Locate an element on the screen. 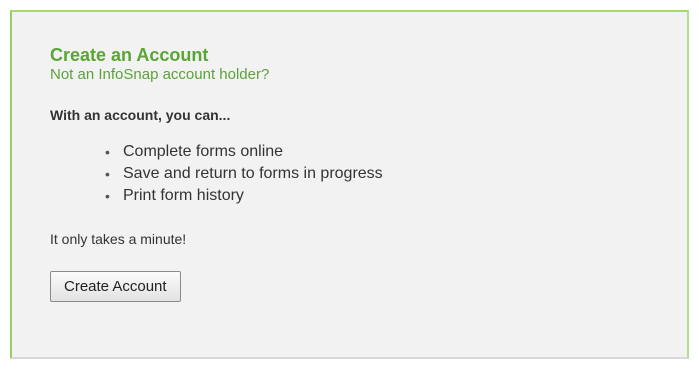 This screenshot has height=370, width=699. list-item: • Print form history is located at coordinates (244, 196).